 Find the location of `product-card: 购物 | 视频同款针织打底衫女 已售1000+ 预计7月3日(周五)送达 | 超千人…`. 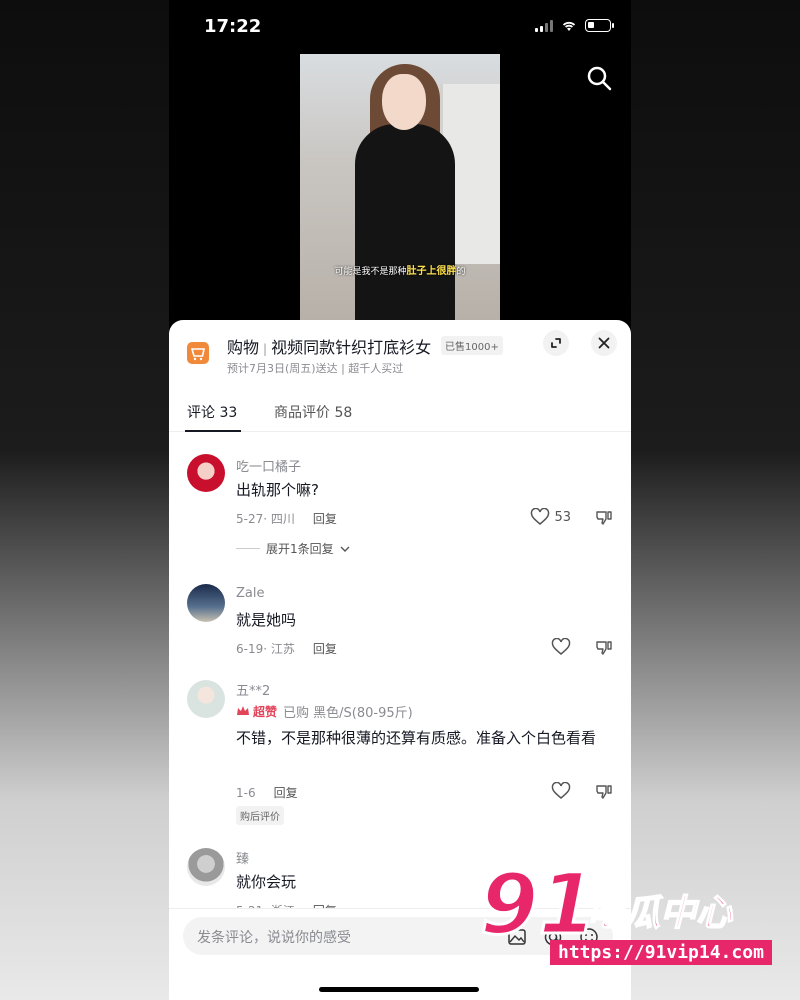

product-card: 购物 | 视频同款针织打底衫女 已售1000+ 预计7月3日(周五)送达 | 超千人… is located at coordinates (400, 350).